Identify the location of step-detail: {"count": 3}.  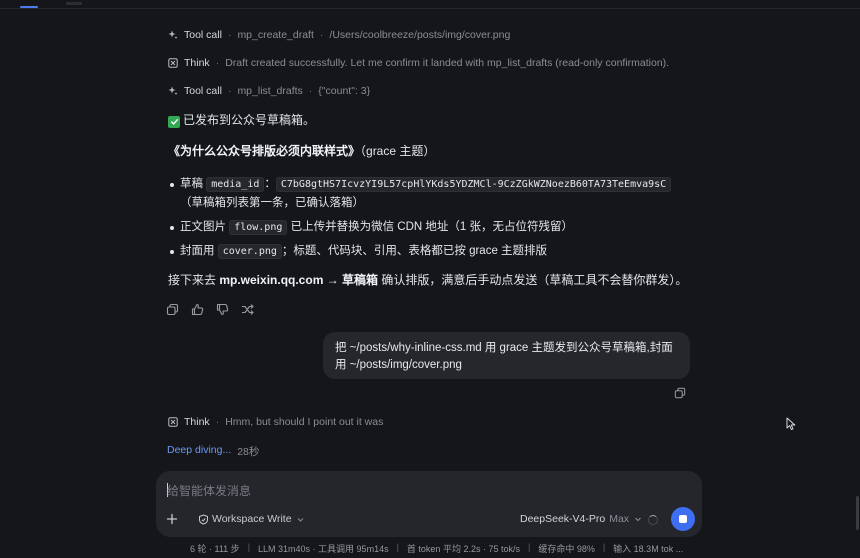
(344, 91).